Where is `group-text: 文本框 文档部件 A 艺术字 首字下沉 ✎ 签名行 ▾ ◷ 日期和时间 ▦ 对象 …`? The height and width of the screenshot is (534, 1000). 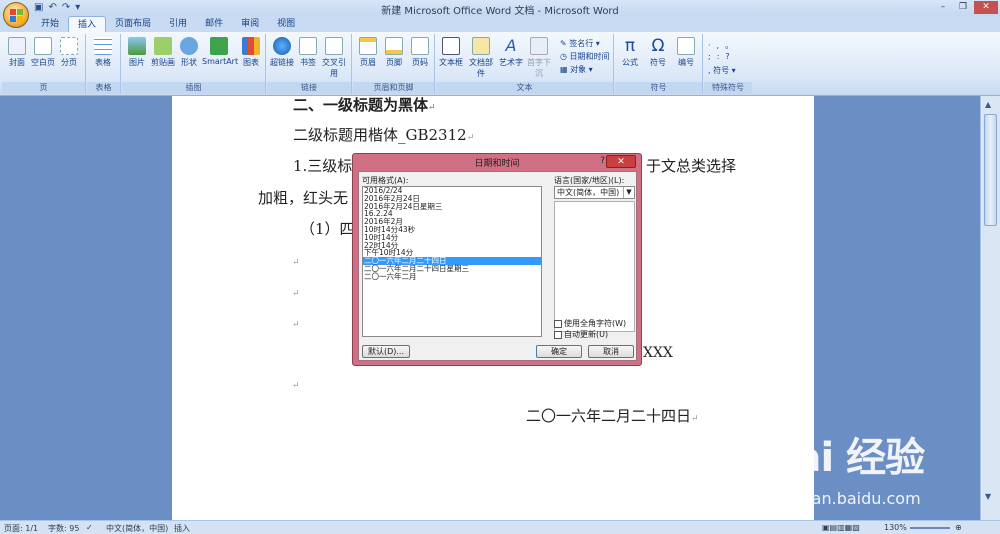 group-text: 文本框 文档部件 A 艺术字 首字下沉 ✎ 签名行 ▾ ◷ 日期和时间 ▦ 对象 … is located at coordinates (525, 64).